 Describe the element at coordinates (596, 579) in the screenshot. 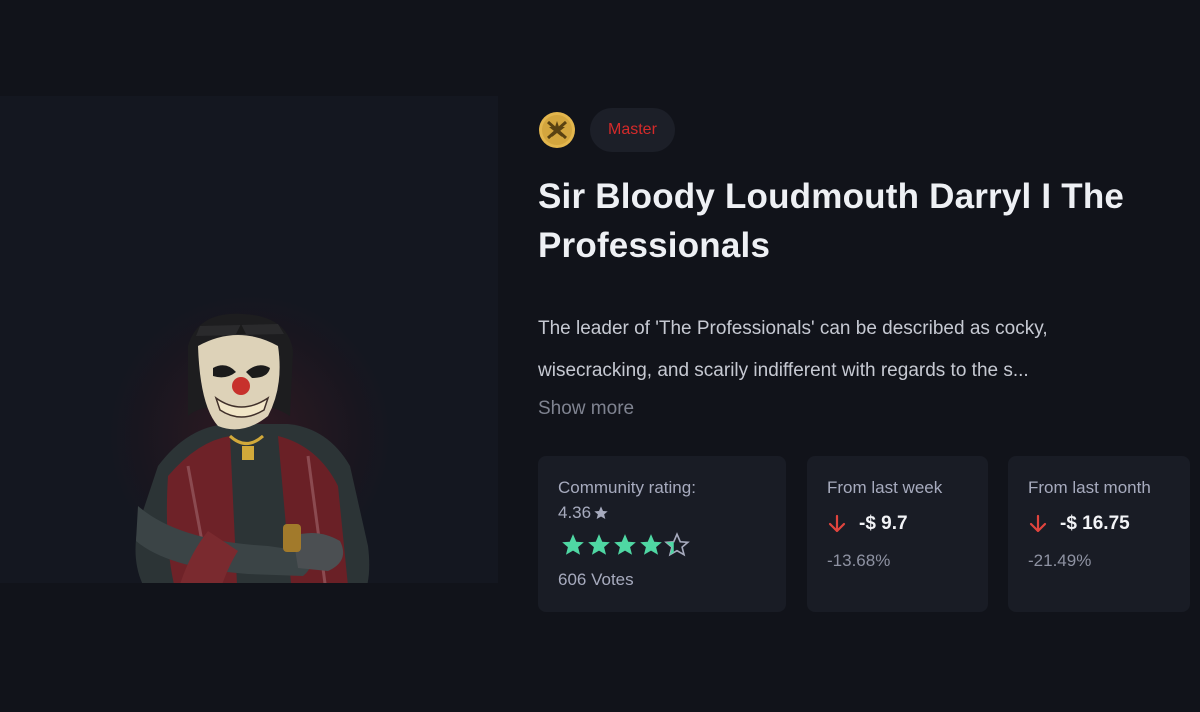

I see `vote-count: 606 Votes` at that location.